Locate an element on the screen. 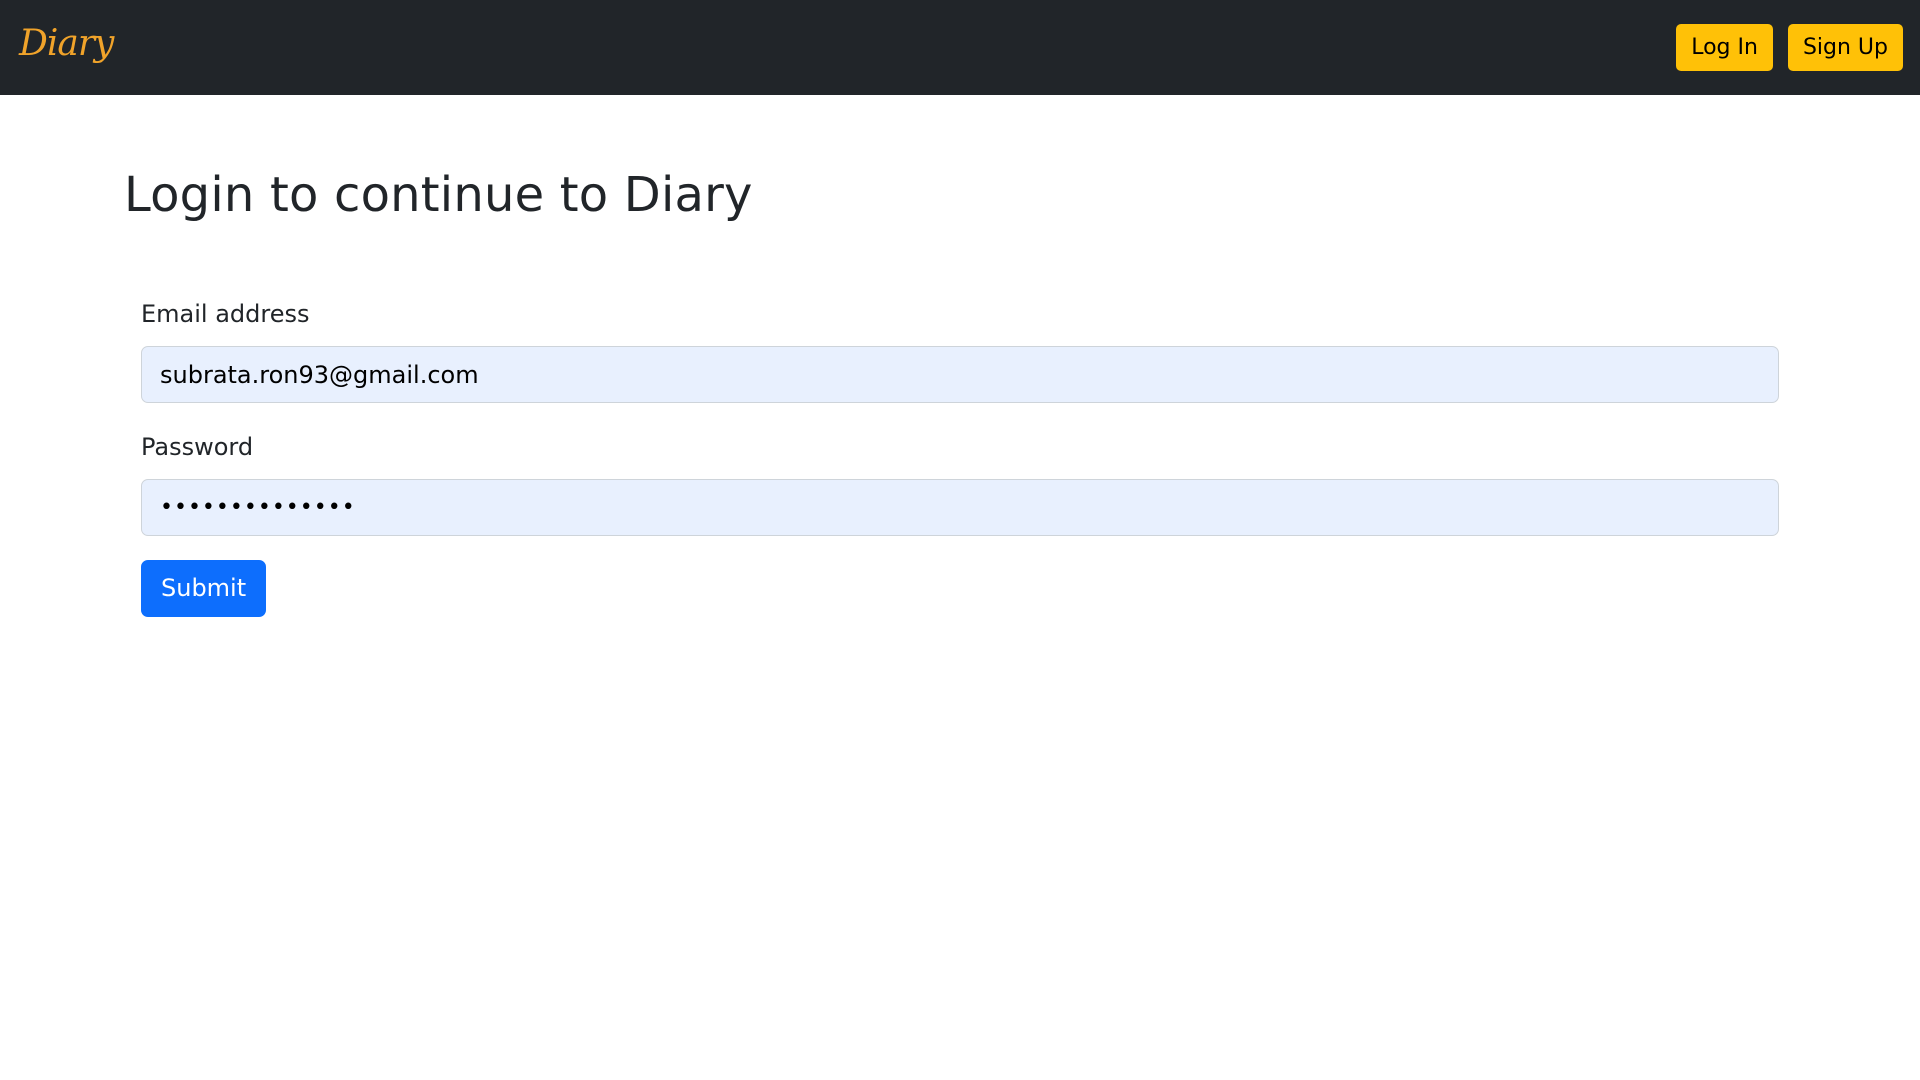  submit-button: Submit is located at coordinates (204, 588).